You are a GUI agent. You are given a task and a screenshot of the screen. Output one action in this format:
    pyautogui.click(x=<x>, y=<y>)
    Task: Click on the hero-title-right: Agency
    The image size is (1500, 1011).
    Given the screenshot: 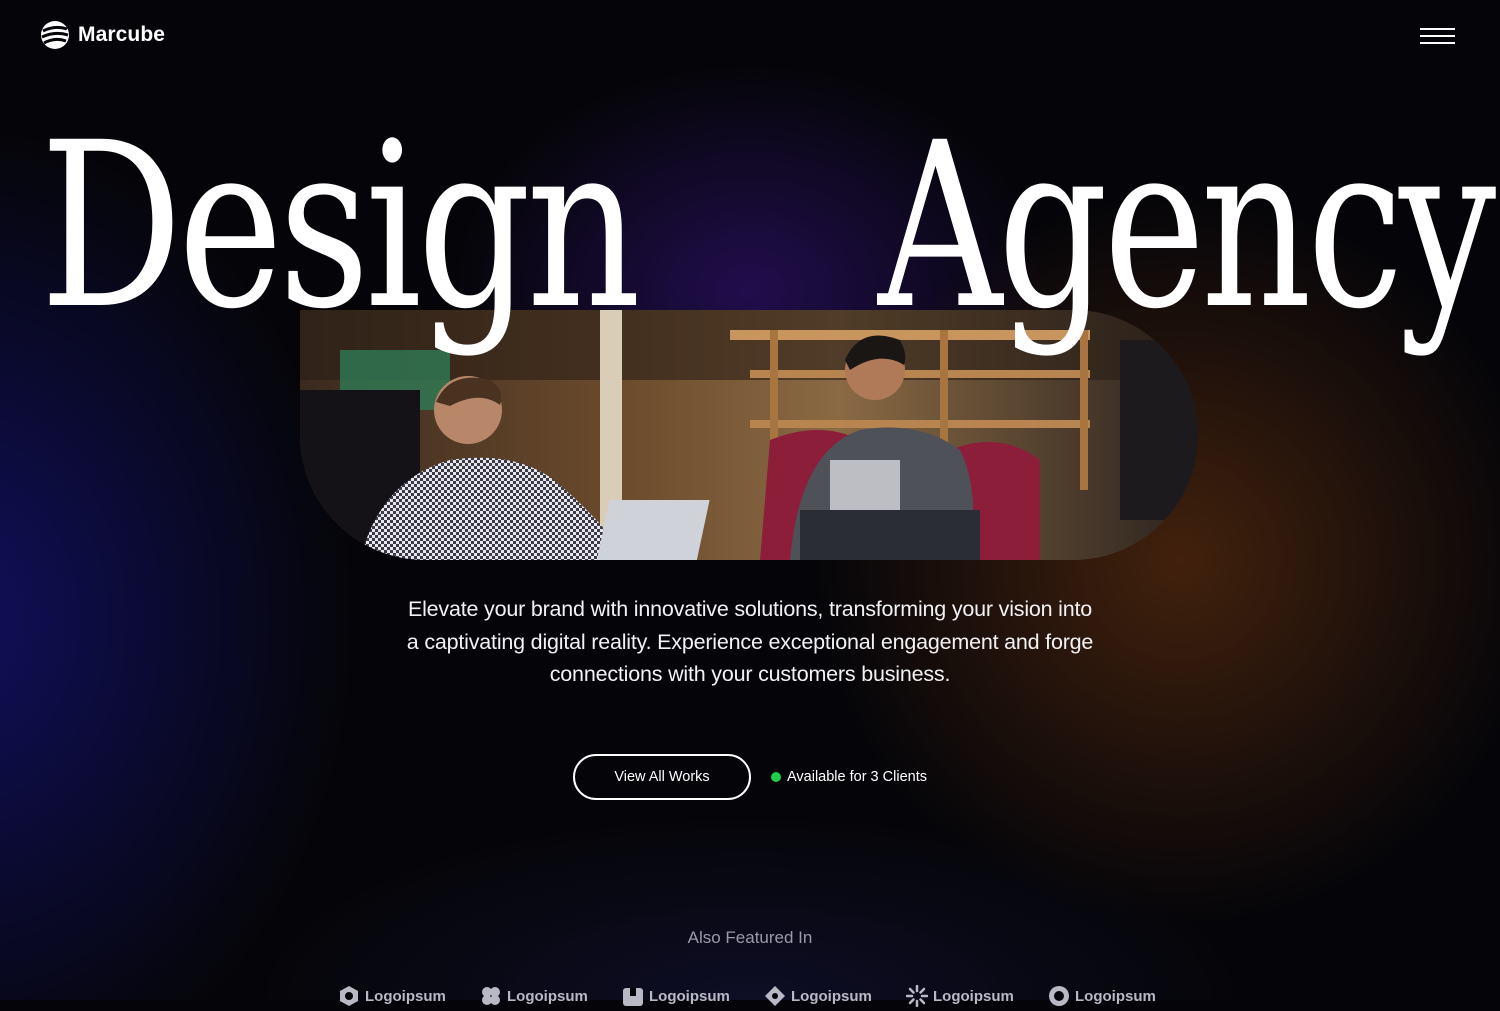 What is the action you would take?
    pyautogui.click(x=1187, y=226)
    